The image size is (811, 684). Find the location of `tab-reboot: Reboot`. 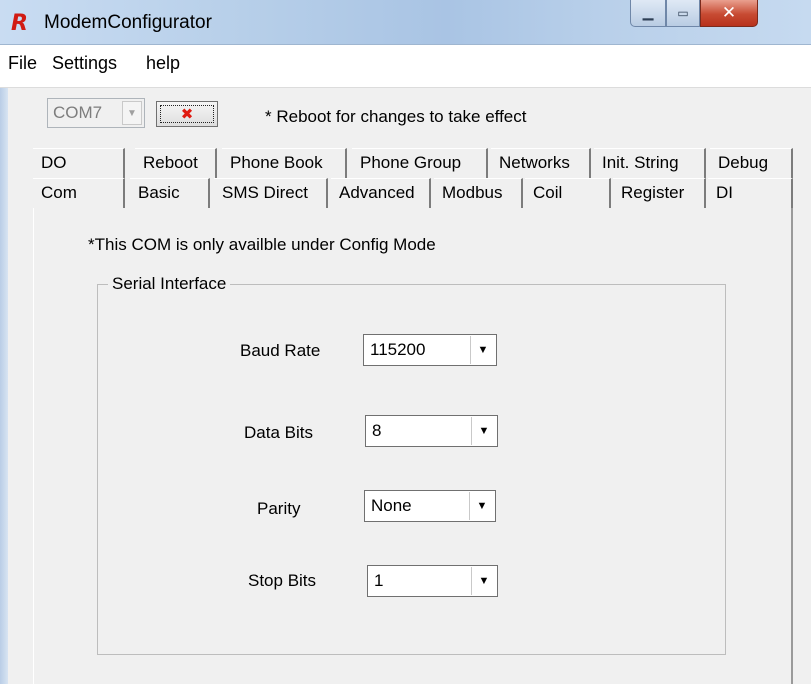

tab-reboot: Reboot is located at coordinates (176, 163).